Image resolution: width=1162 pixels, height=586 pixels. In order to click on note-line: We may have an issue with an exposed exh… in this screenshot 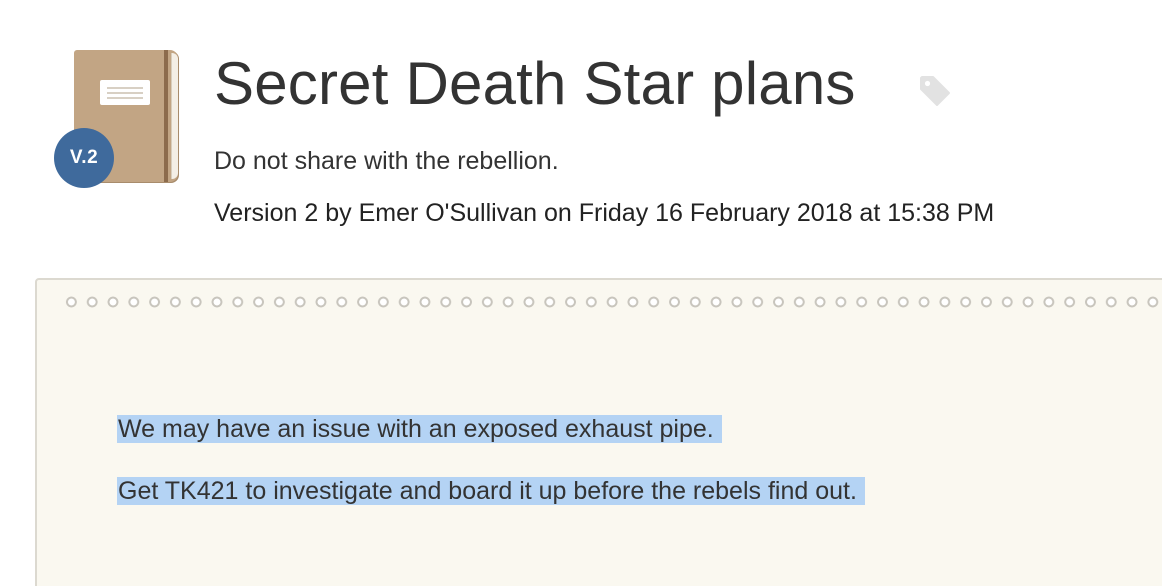, I will do `click(491, 429)`.